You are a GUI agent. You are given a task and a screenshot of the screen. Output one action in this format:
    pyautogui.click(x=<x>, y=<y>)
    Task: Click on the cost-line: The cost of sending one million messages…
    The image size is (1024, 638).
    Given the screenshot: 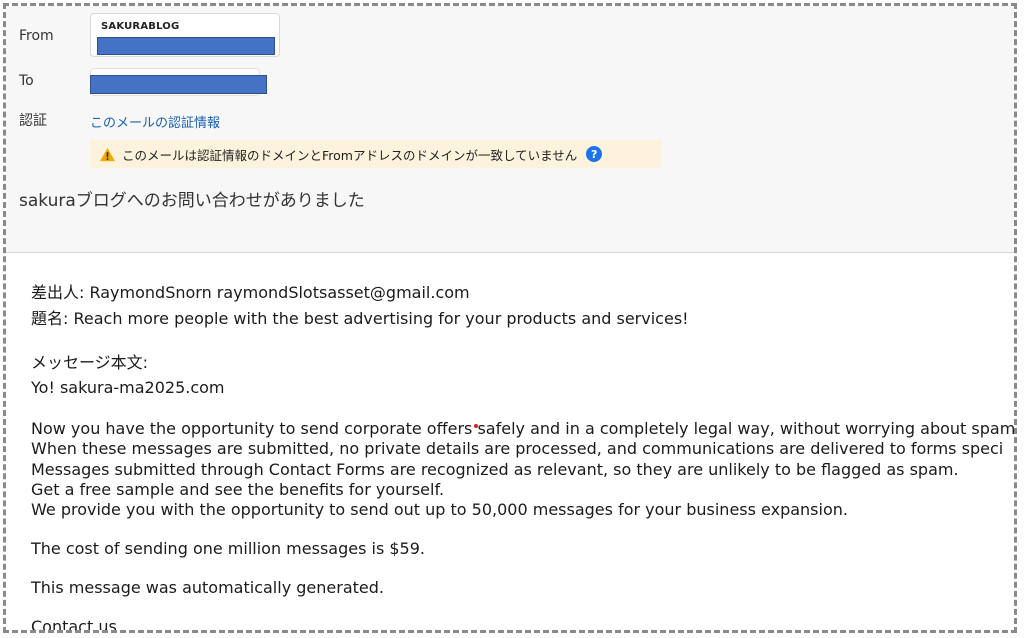 What is the action you would take?
    pyautogui.click(x=228, y=548)
    